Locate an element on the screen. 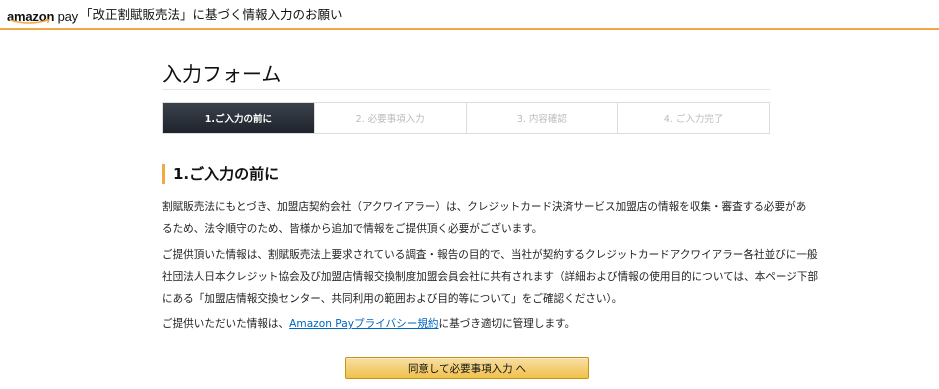 This screenshot has width=939, height=389. step-2-required-input: 2. 必要事項入力 is located at coordinates (389, 118).